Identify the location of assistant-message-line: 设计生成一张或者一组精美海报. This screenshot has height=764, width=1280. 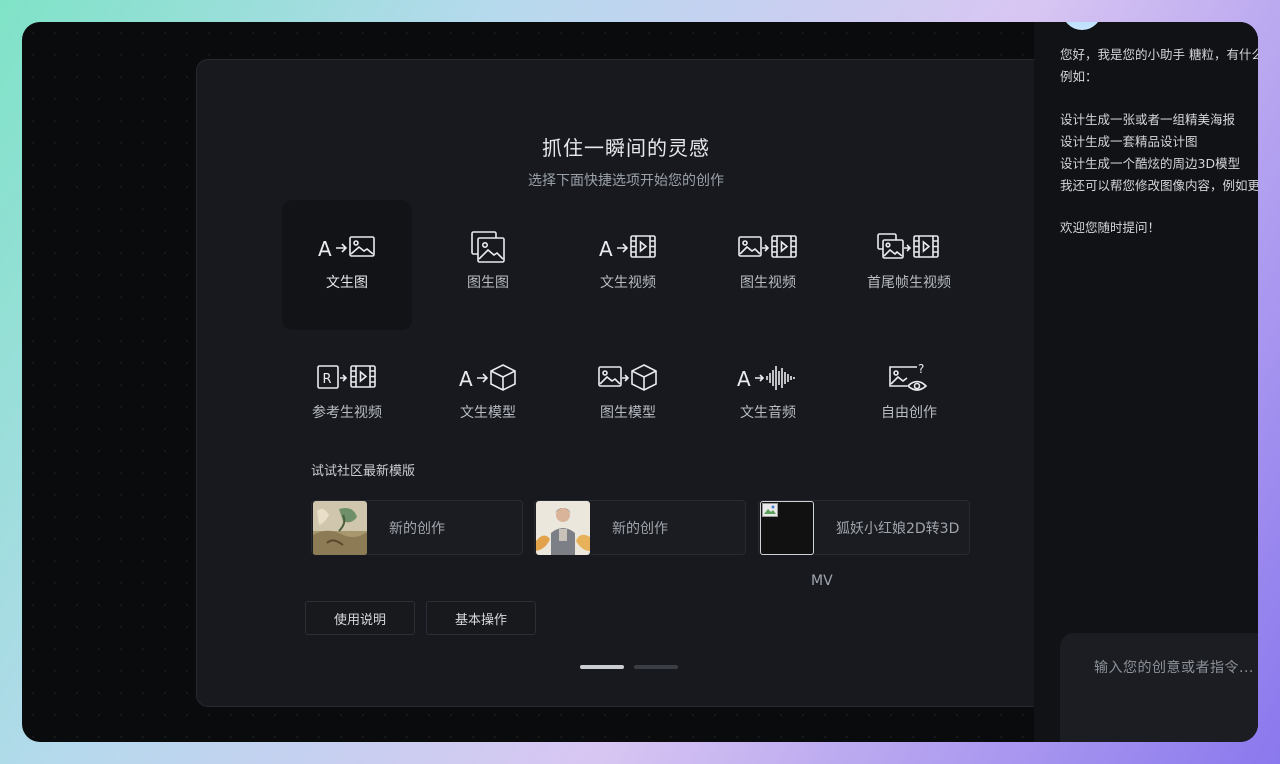
(1148, 119).